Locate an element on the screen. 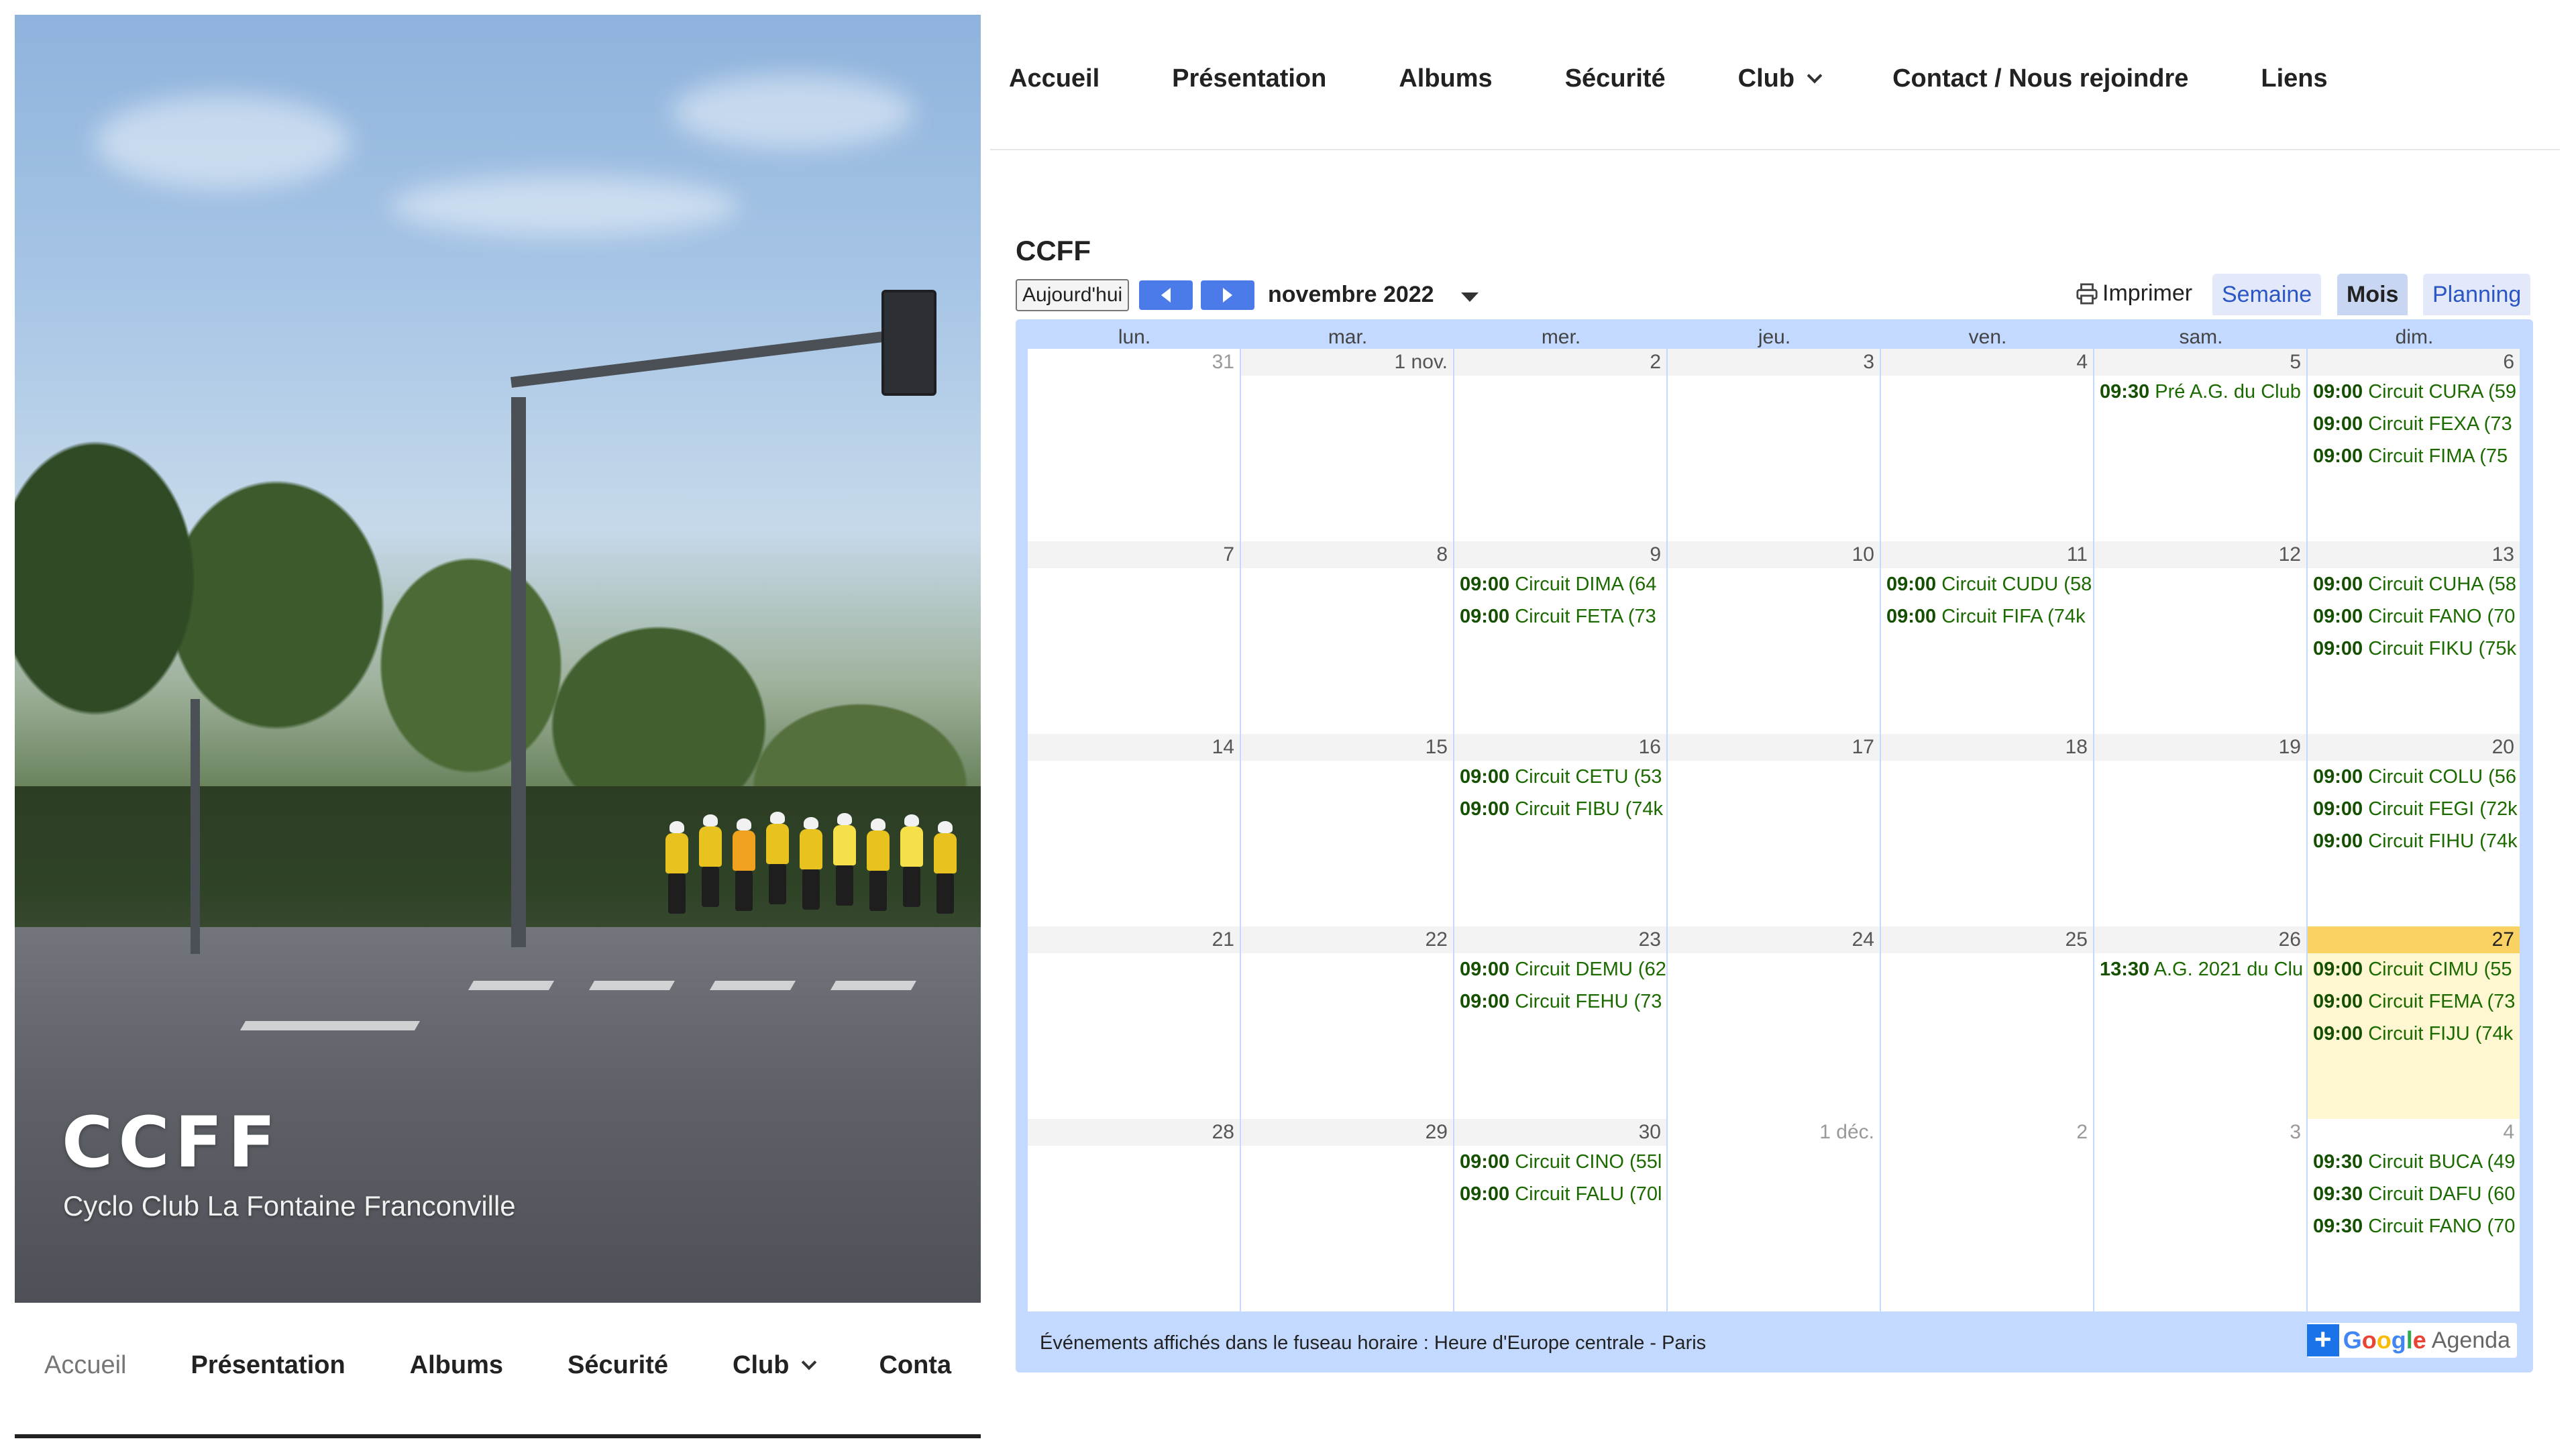 The width and height of the screenshot is (2576, 1449). calendar-event: 09:00 Circuit CINO (55l is located at coordinates (1560, 1162).